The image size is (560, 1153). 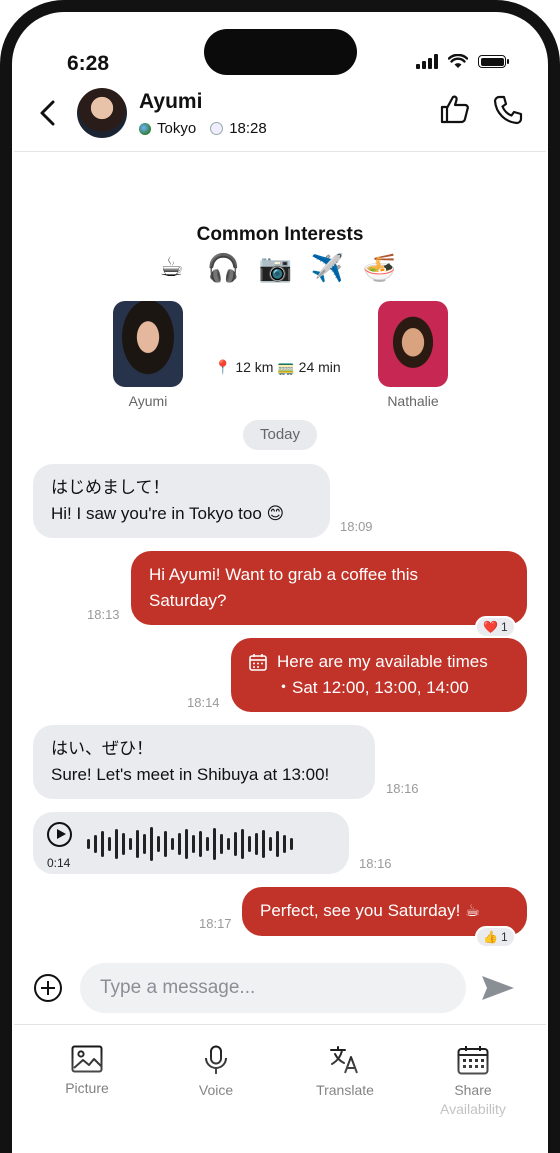 What do you see at coordinates (327, 268) in the screenshot?
I see `airplane-icon: ✈️` at bounding box center [327, 268].